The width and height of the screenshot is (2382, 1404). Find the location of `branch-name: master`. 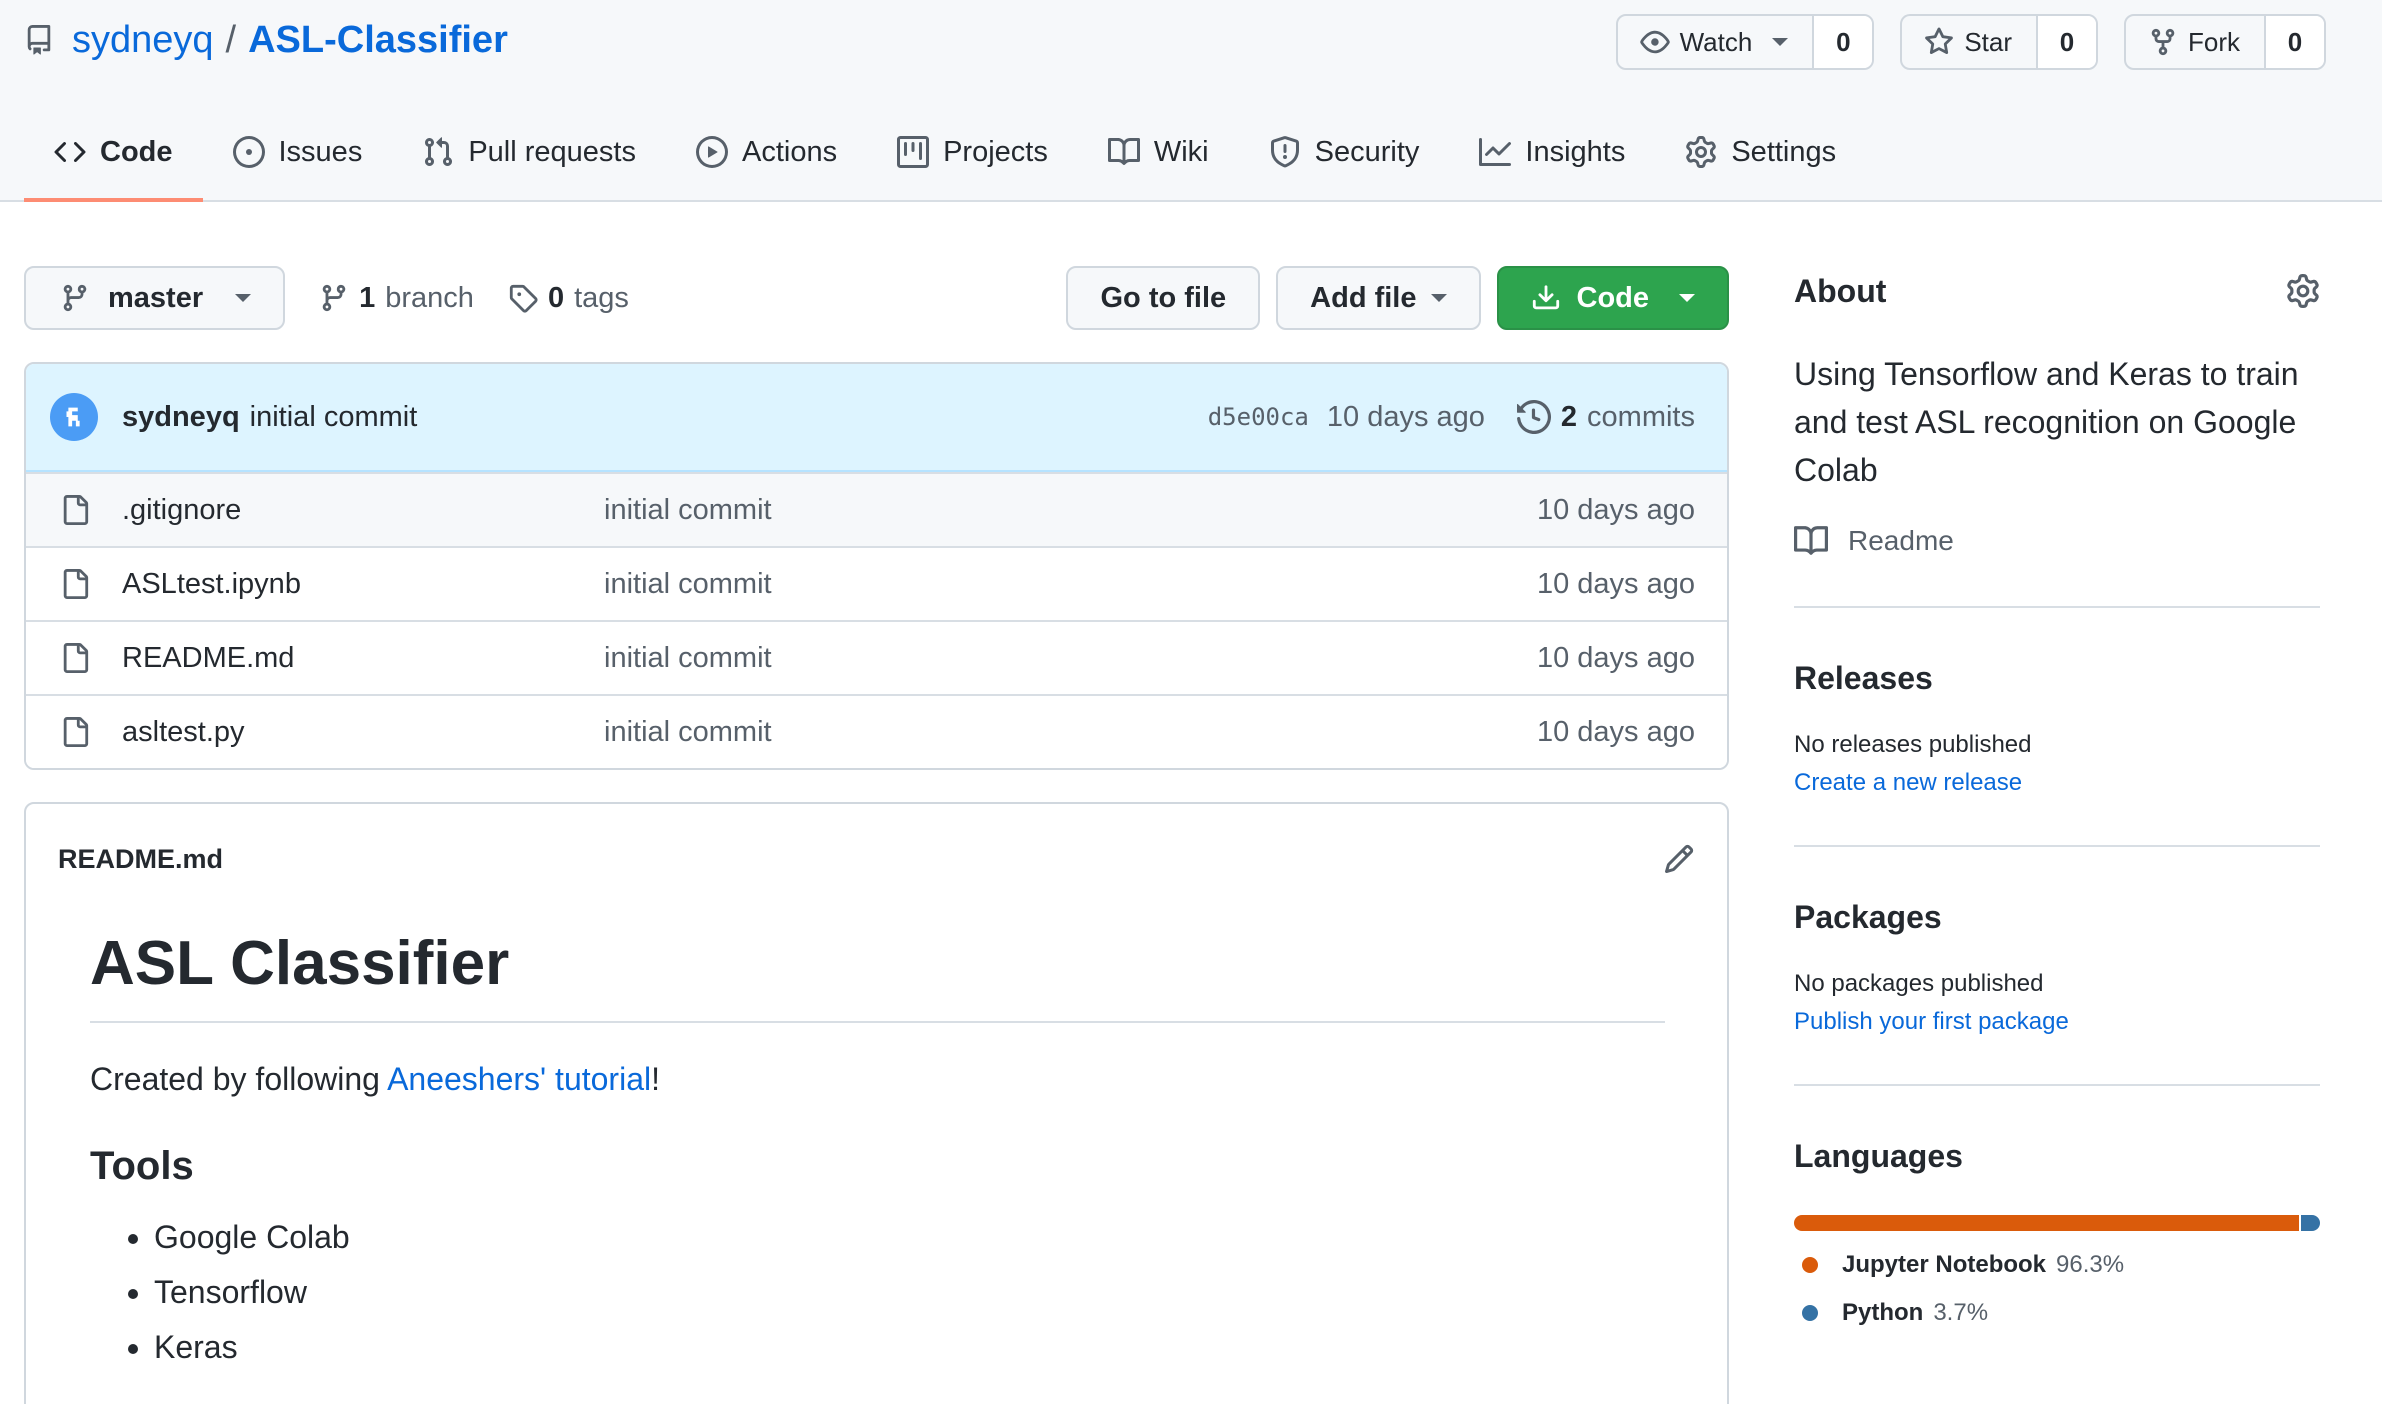

branch-name: master is located at coordinates (156, 297).